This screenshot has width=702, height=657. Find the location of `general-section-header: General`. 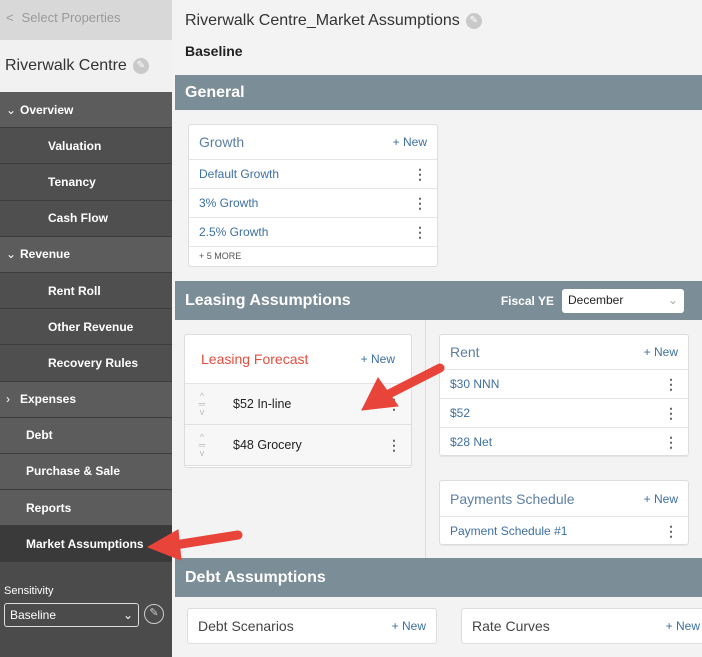

general-section-header: General is located at coordinates (438, 92).